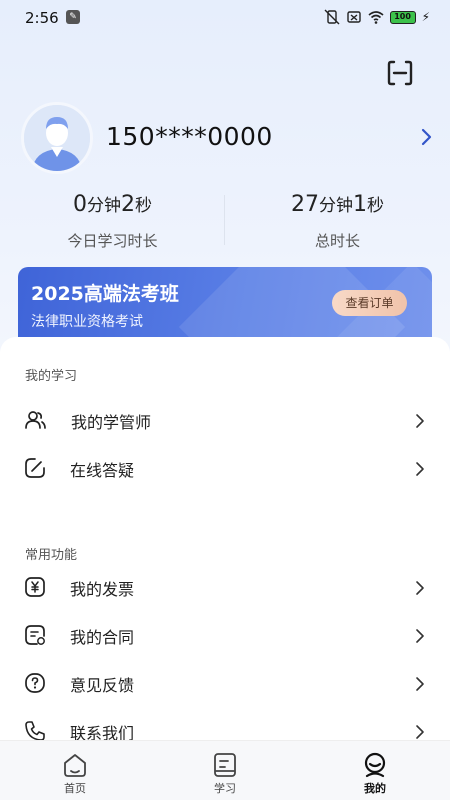 The width and height of the screenshot is (450, 800). What do you see at coordinates (102, 637) in the screenshot?
I see `menu-item-label: 我的合同` at bounding box center [102, 637].